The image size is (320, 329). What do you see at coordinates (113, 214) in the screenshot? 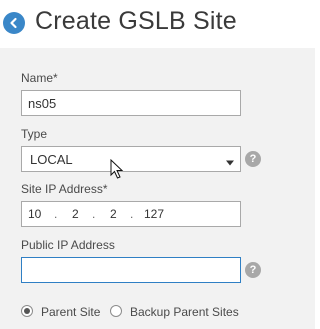
I see `ip-octet-3: 2` at bounding box center [113, 214].